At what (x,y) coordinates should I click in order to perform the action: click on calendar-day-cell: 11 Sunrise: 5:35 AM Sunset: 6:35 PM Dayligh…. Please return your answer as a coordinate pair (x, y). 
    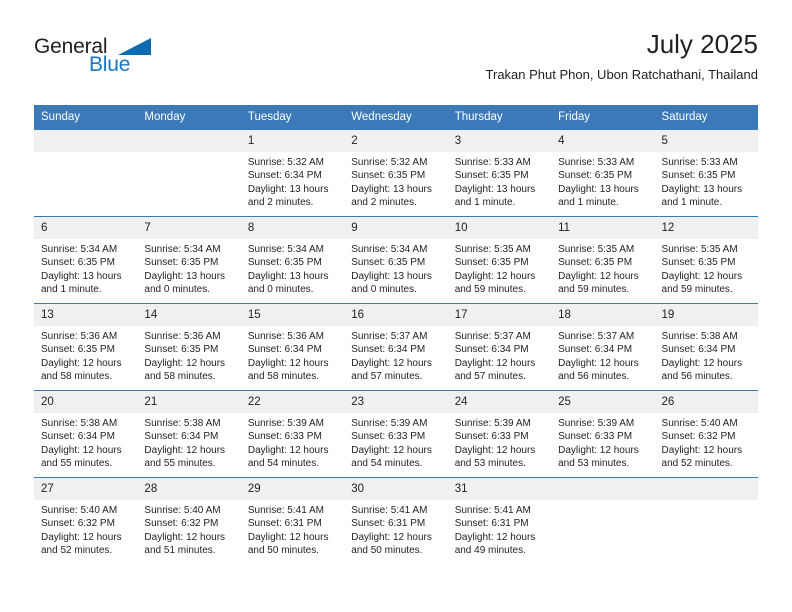
    Looking at the image, I should click on (603, 260).